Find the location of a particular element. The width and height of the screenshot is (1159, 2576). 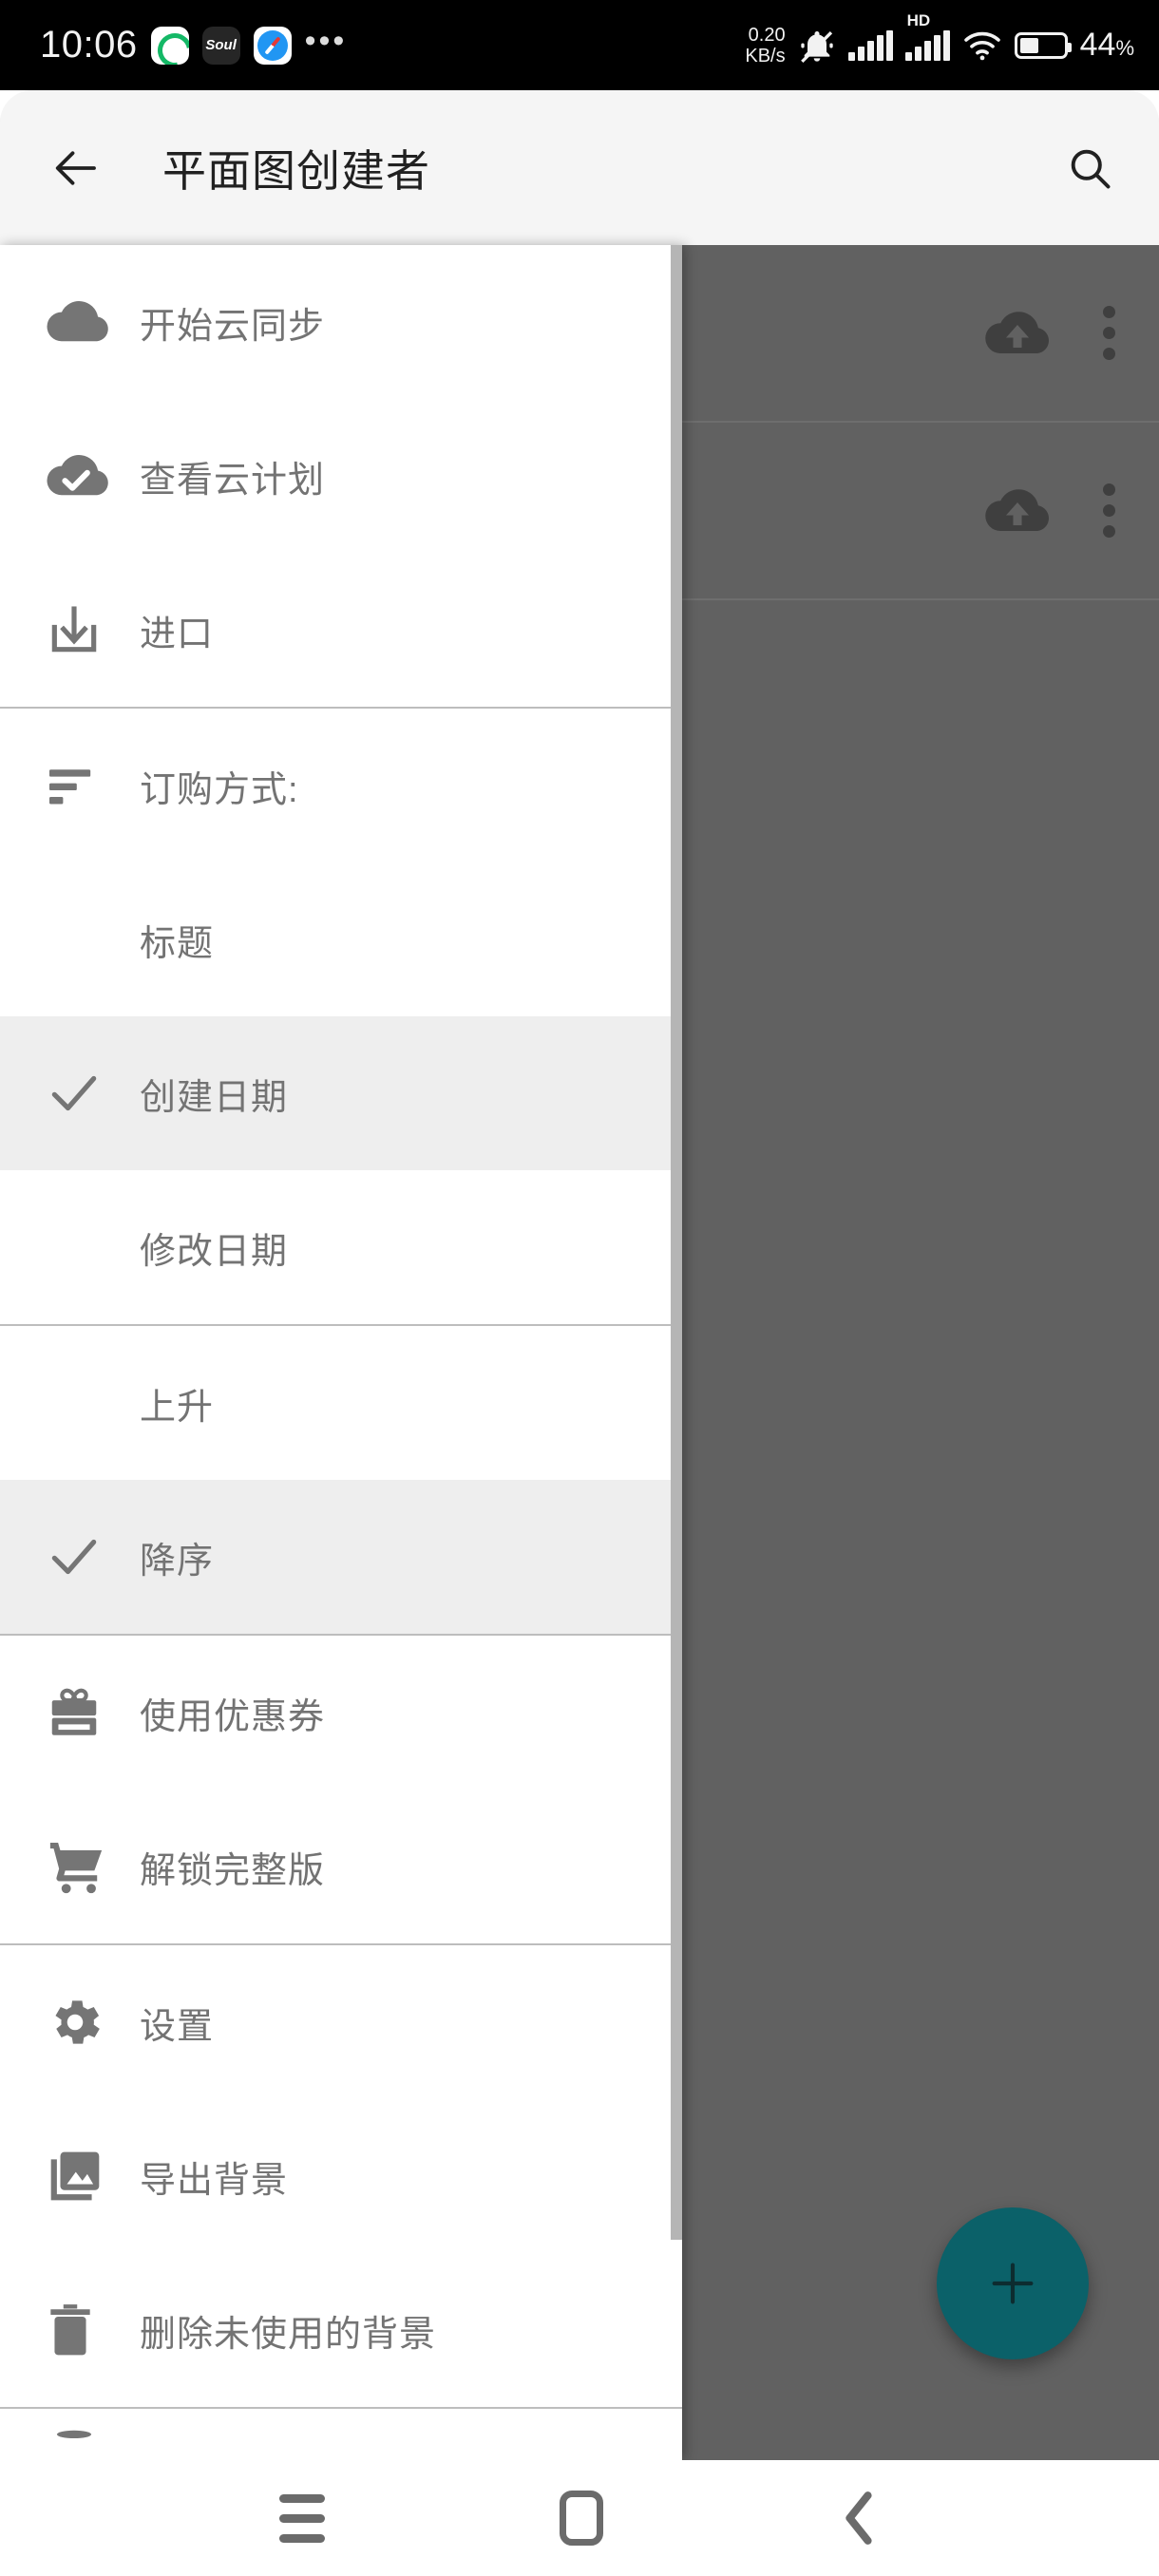

sidebar-item-label: 降序 is located at coordinates (177, 1561).